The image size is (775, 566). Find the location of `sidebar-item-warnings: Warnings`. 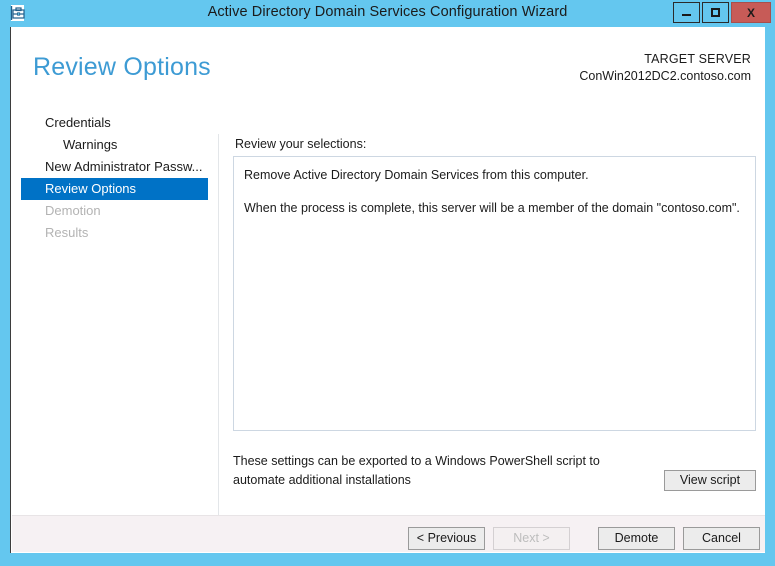

sidebar-item-warnings: Warnings is located at coordinates (109, 145).